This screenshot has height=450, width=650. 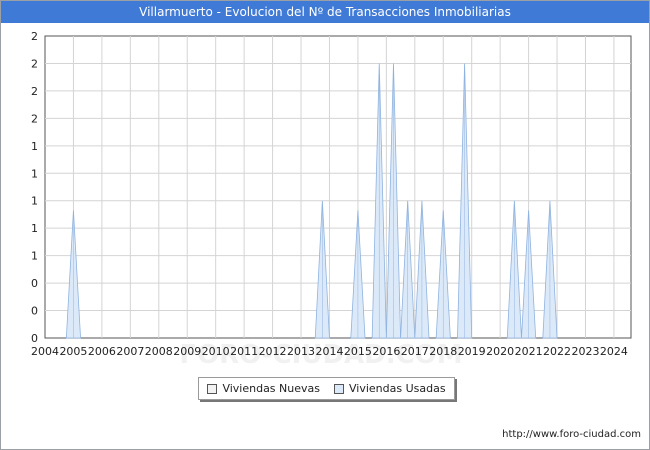 What do you see at coordinates (187, 351) in the screenshot?
I see `x-tick-label: 2009` at bounding box center [187, 351].